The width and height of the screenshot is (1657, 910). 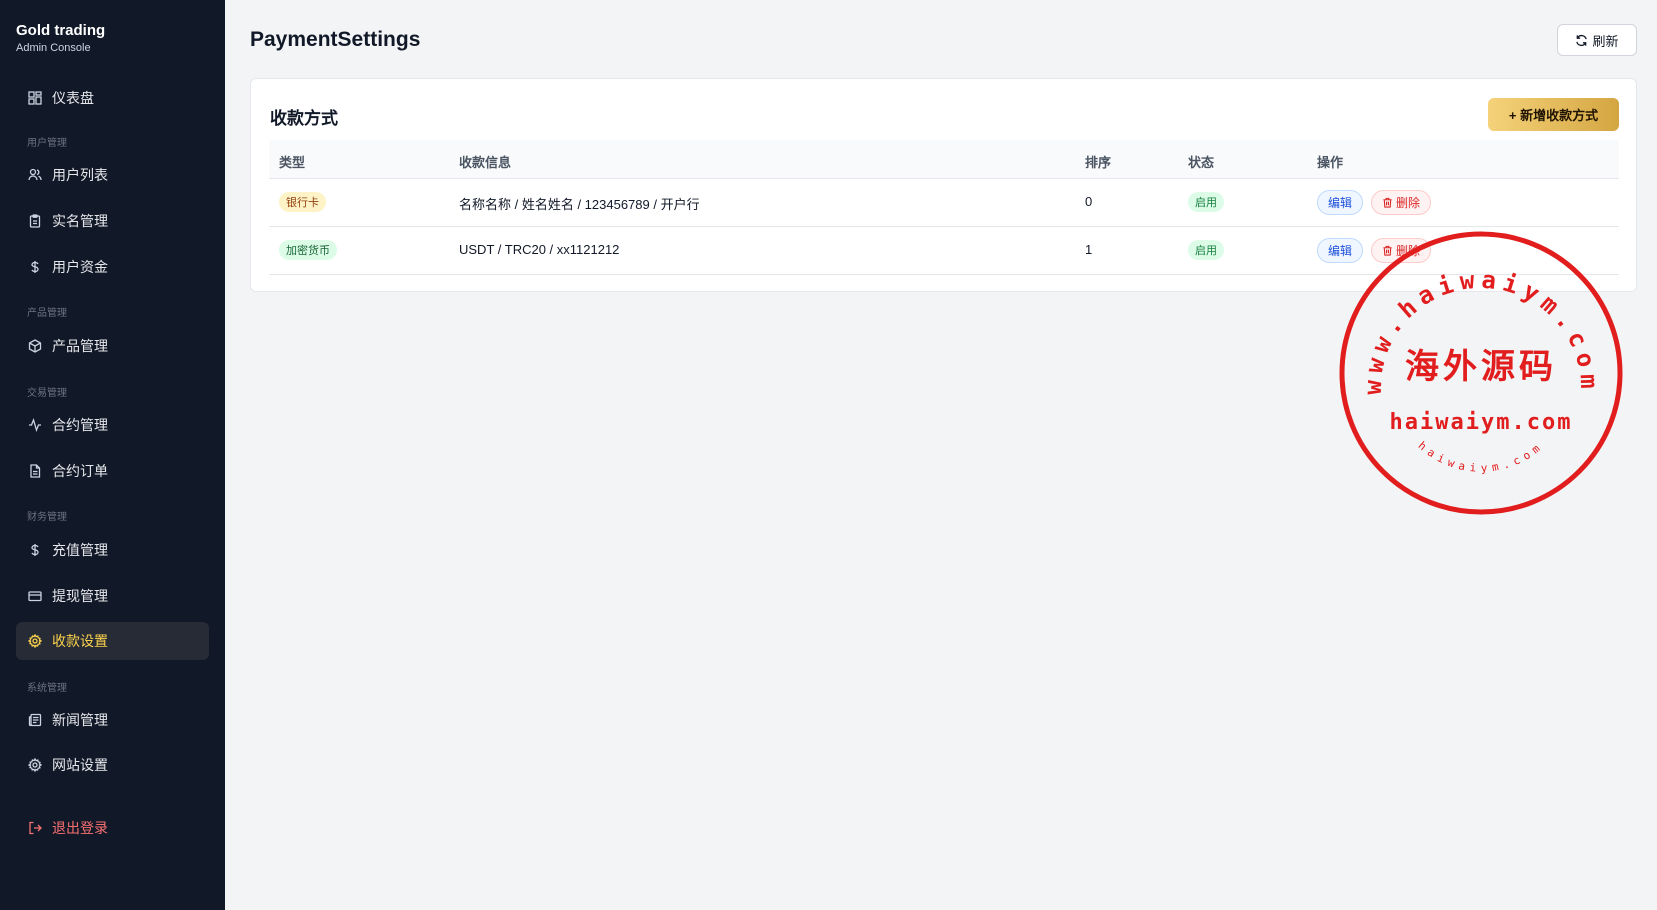 What do you see at coordinates (35, 828) in the screenshot?
I see `logout-icon` at bounding box center [35, 828].